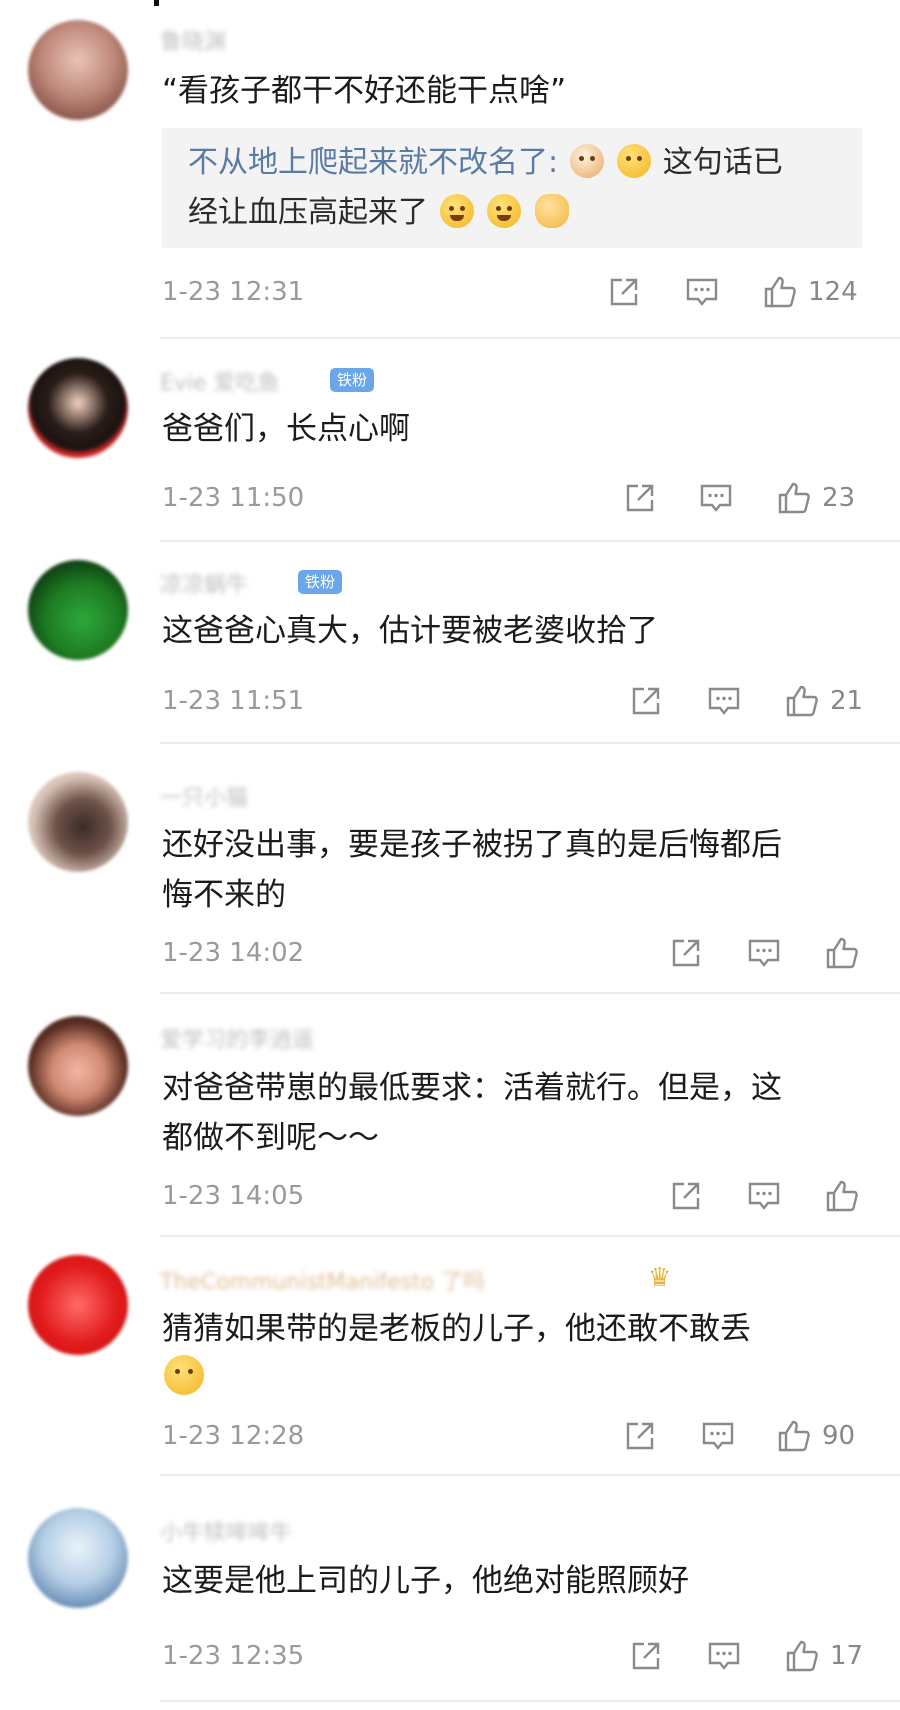  What do you see at coordinates (425, 1581) in the screenshot?
I see `comment-text: 这要是他上司的儿子，他绝对能照顾好` at bounding box center [425, 1581].